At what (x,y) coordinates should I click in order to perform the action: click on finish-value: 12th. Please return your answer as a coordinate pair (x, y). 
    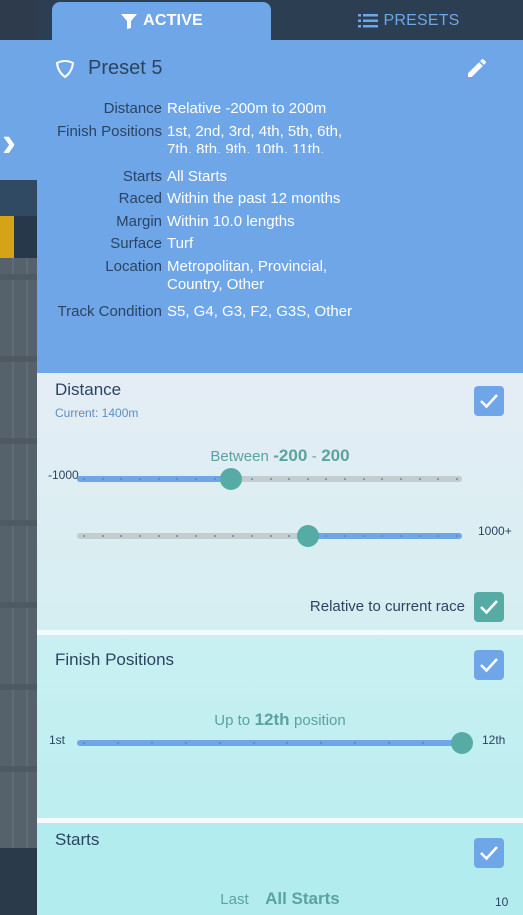
    Looking at the image, I should click on (272, 719).